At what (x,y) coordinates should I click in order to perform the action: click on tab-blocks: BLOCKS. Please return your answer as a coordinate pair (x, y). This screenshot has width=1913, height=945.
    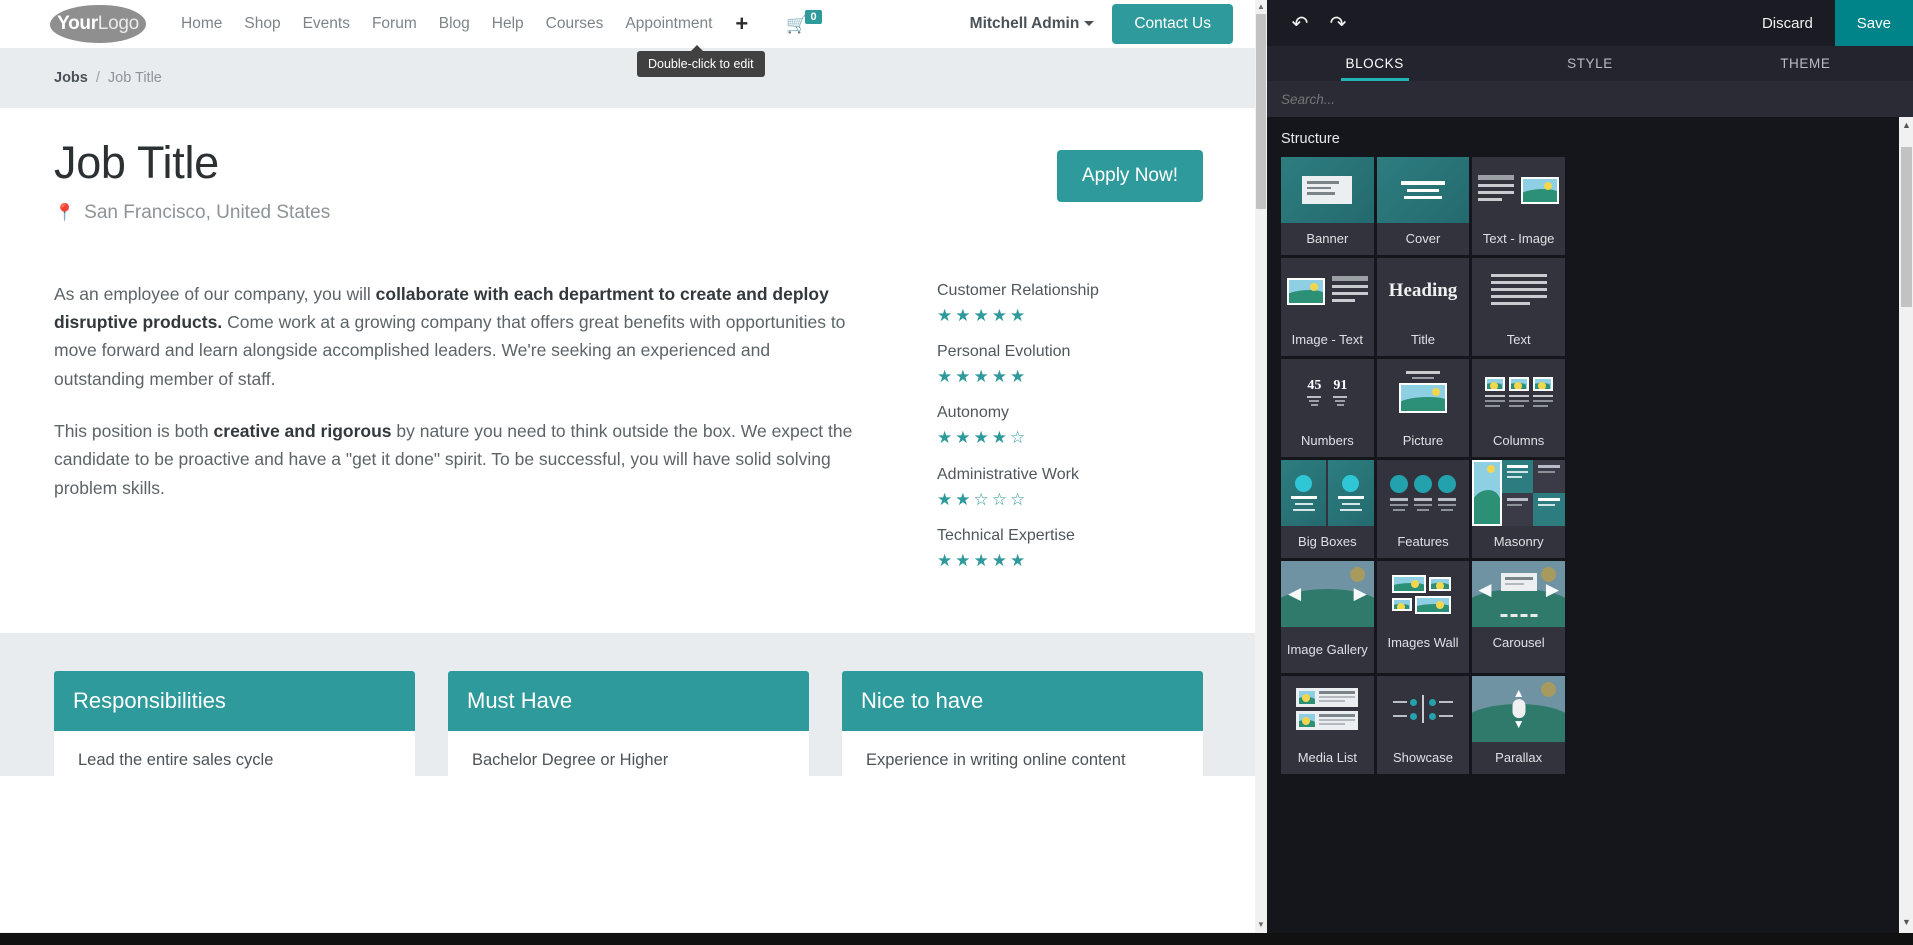
    Looking at the image, I should click on (1374, 63).